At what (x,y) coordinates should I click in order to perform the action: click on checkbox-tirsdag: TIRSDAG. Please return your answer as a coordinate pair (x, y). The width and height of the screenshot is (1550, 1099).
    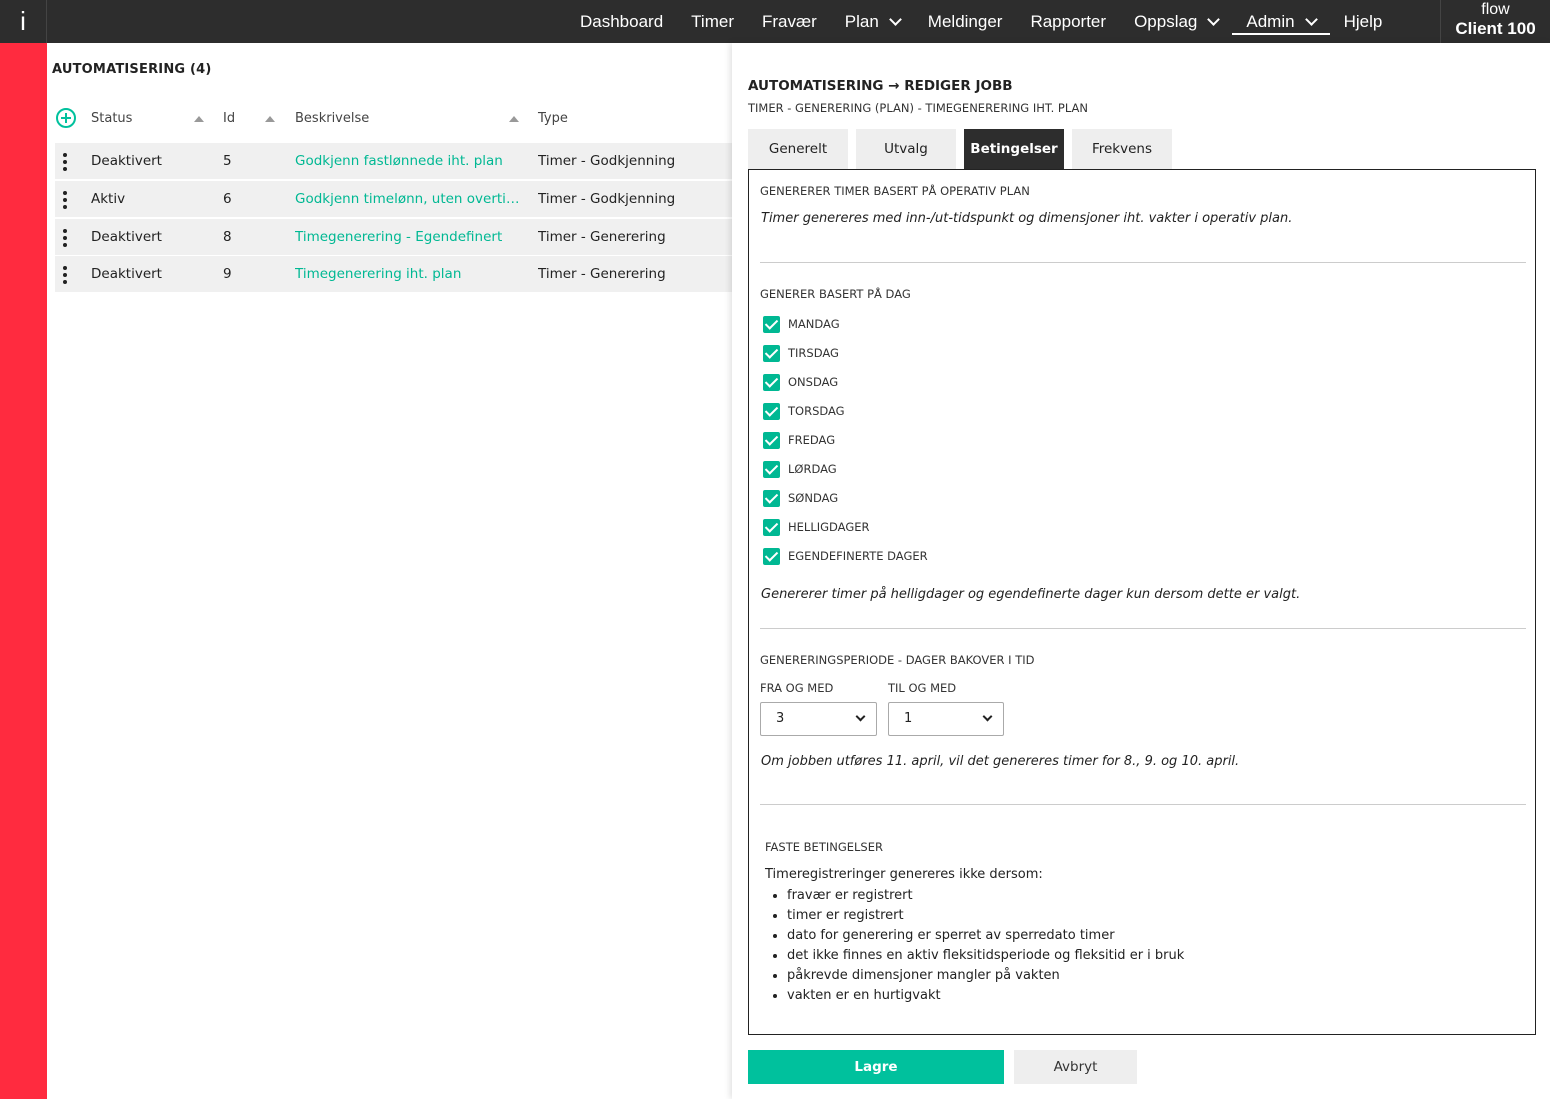
    Looking at the image, I should click on (801, 353).